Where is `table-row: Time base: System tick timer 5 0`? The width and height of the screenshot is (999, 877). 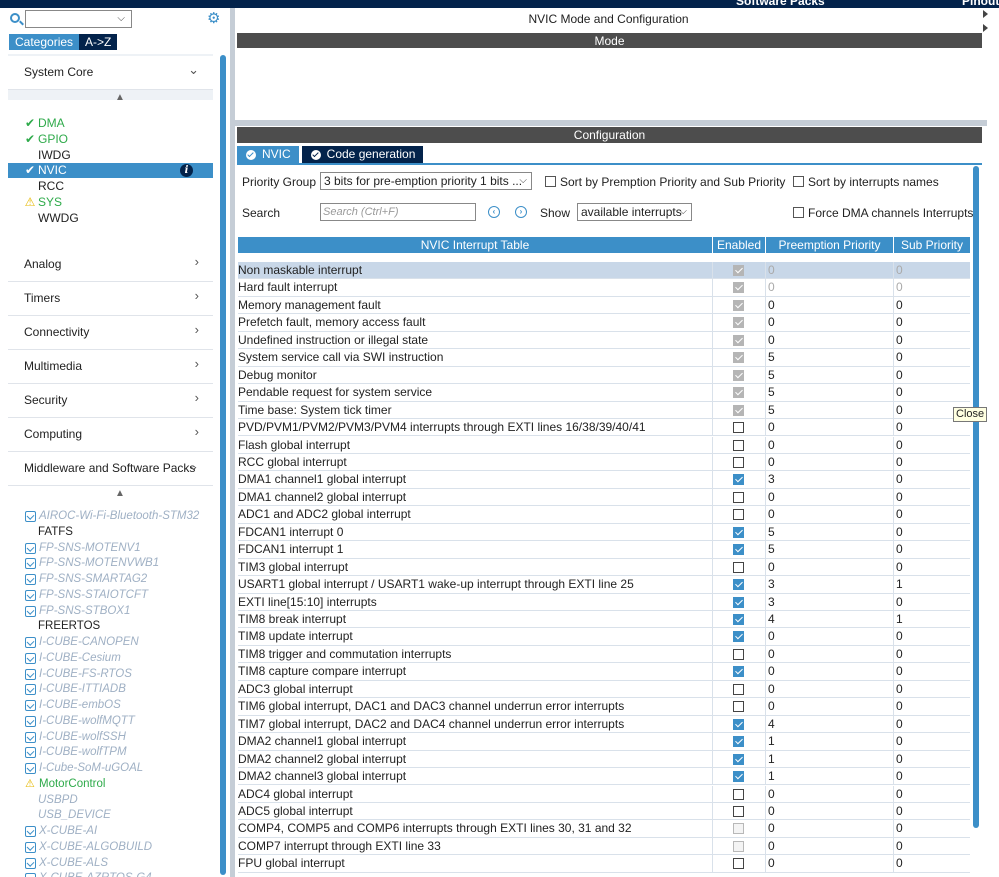
table-row: Time base: System tick timer 5 0 is located at coordinates (604, 410).